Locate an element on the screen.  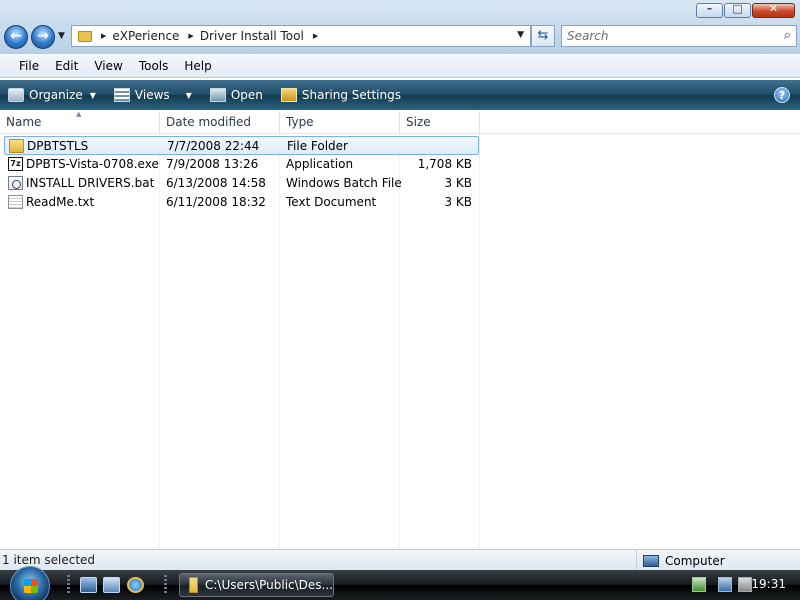
file-name: DPBTSTLS is located at coordinates (58, 146).